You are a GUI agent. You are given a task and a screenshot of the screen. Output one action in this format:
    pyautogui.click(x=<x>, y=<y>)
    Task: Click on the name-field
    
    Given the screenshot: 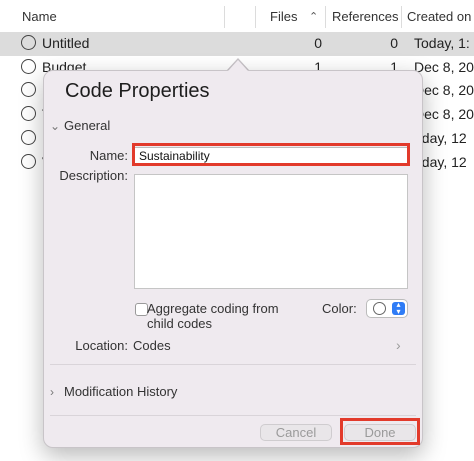 What is the action you would take?
    pyautogui.click(x=271, y=156)
    